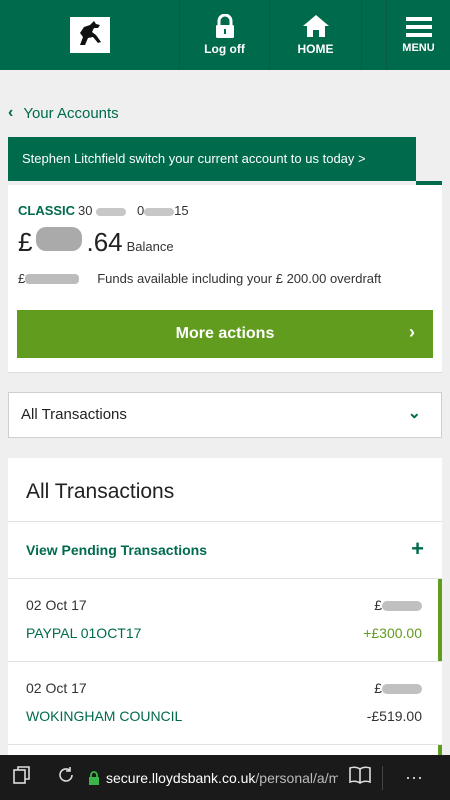 Image resolution: width=450 pixels, height=800 pixels. What do you see at coordinates (116, 550) in the screenshot?
I see `view-pending-transactions-link: View Pending Transactions` at bounding box center [116, 550].